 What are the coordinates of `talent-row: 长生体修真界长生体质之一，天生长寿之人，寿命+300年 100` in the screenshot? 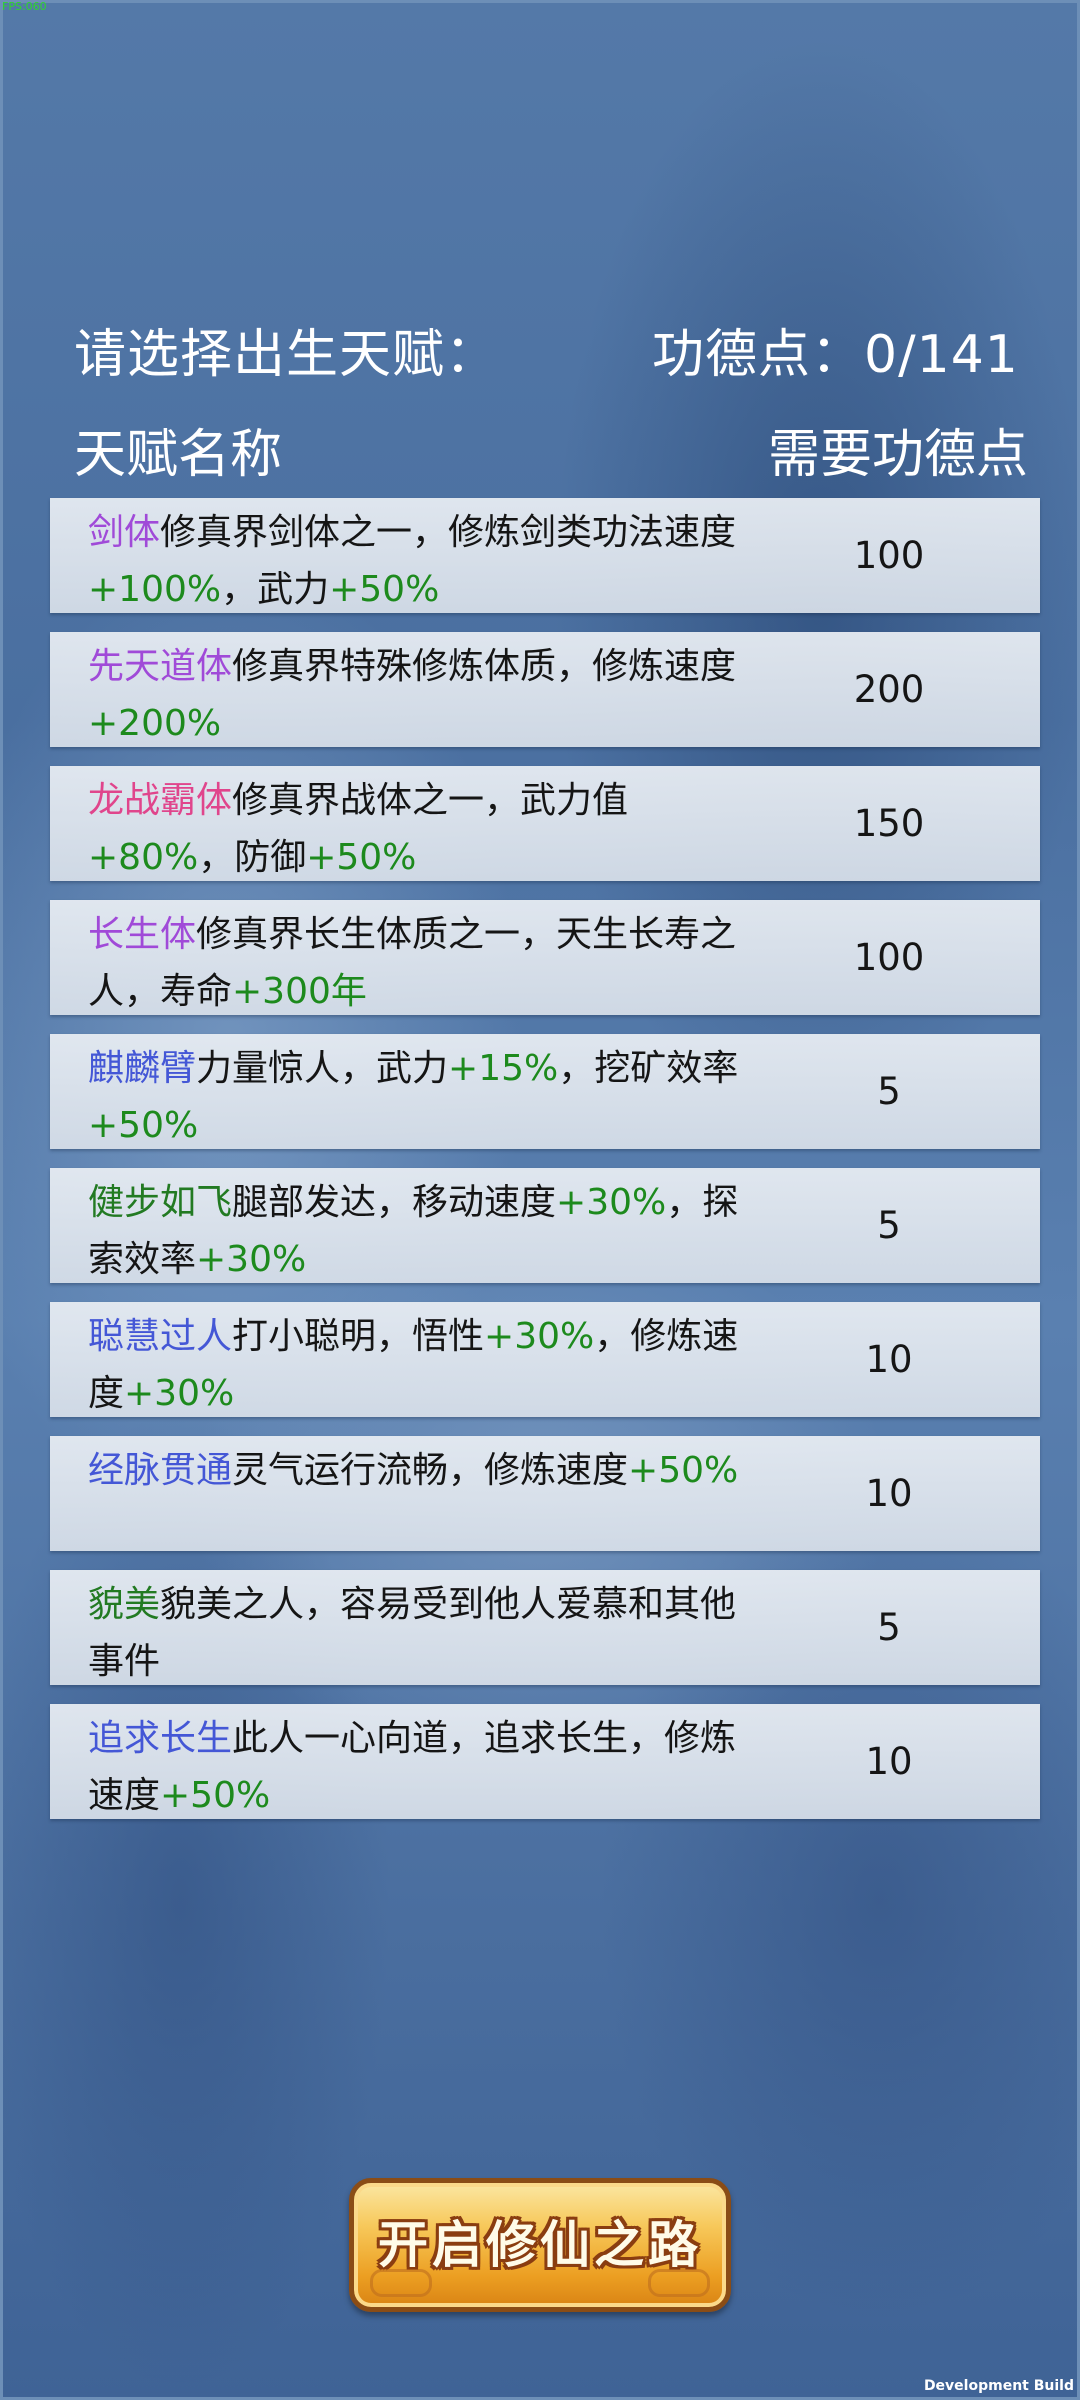 It's located at (545, 957).